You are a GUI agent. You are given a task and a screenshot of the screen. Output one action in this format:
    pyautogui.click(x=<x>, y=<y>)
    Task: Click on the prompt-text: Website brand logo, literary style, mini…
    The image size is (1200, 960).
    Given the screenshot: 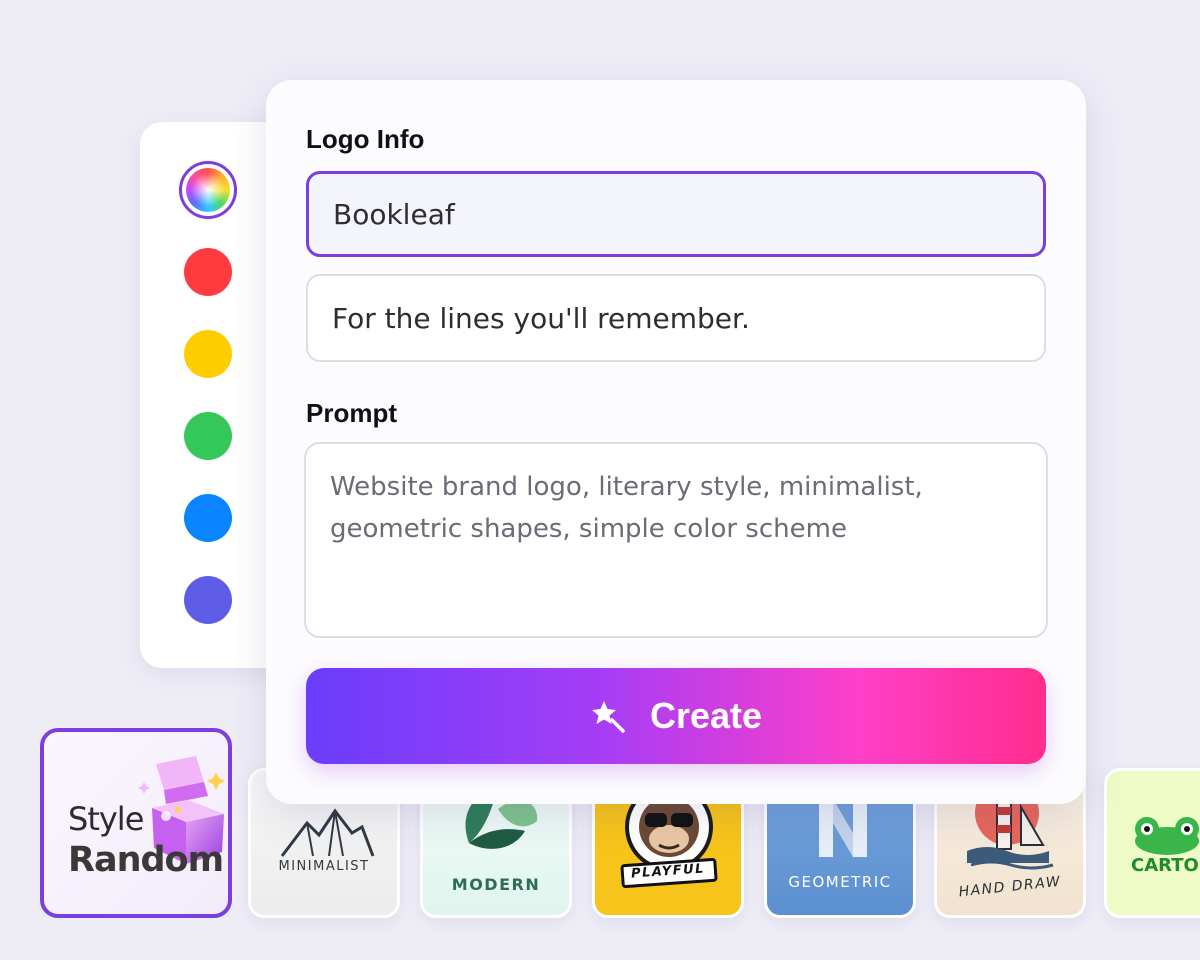 What is the action you would take?
    pyautogui.click(x=626, y=508)
    